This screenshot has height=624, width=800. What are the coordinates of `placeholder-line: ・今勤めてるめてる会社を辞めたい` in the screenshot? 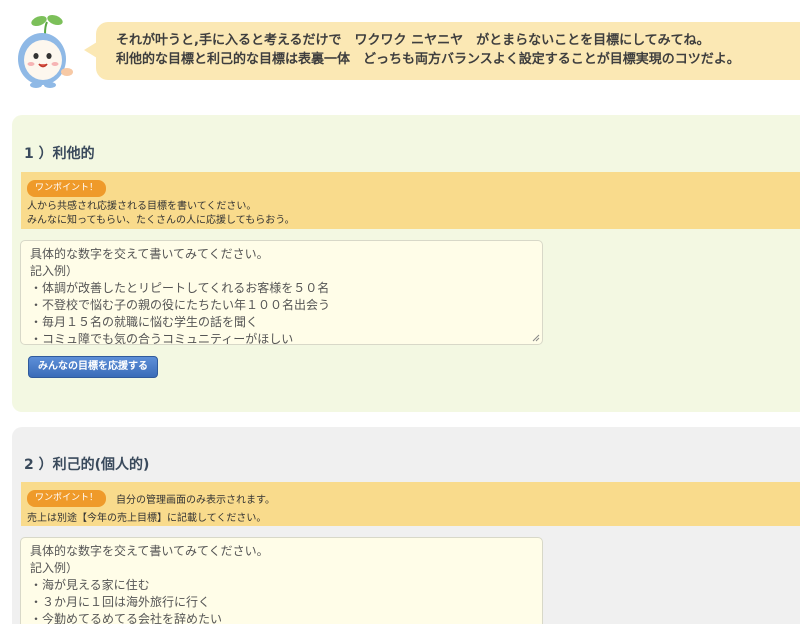 It's located at (126, 618).